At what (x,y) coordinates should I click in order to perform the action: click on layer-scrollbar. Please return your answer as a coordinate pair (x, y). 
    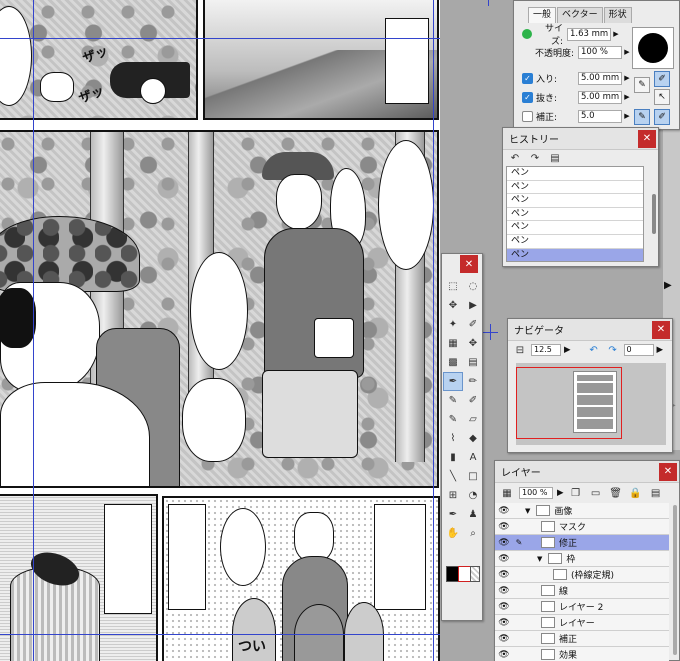
    Looking at the image, I should click on (675, 580).